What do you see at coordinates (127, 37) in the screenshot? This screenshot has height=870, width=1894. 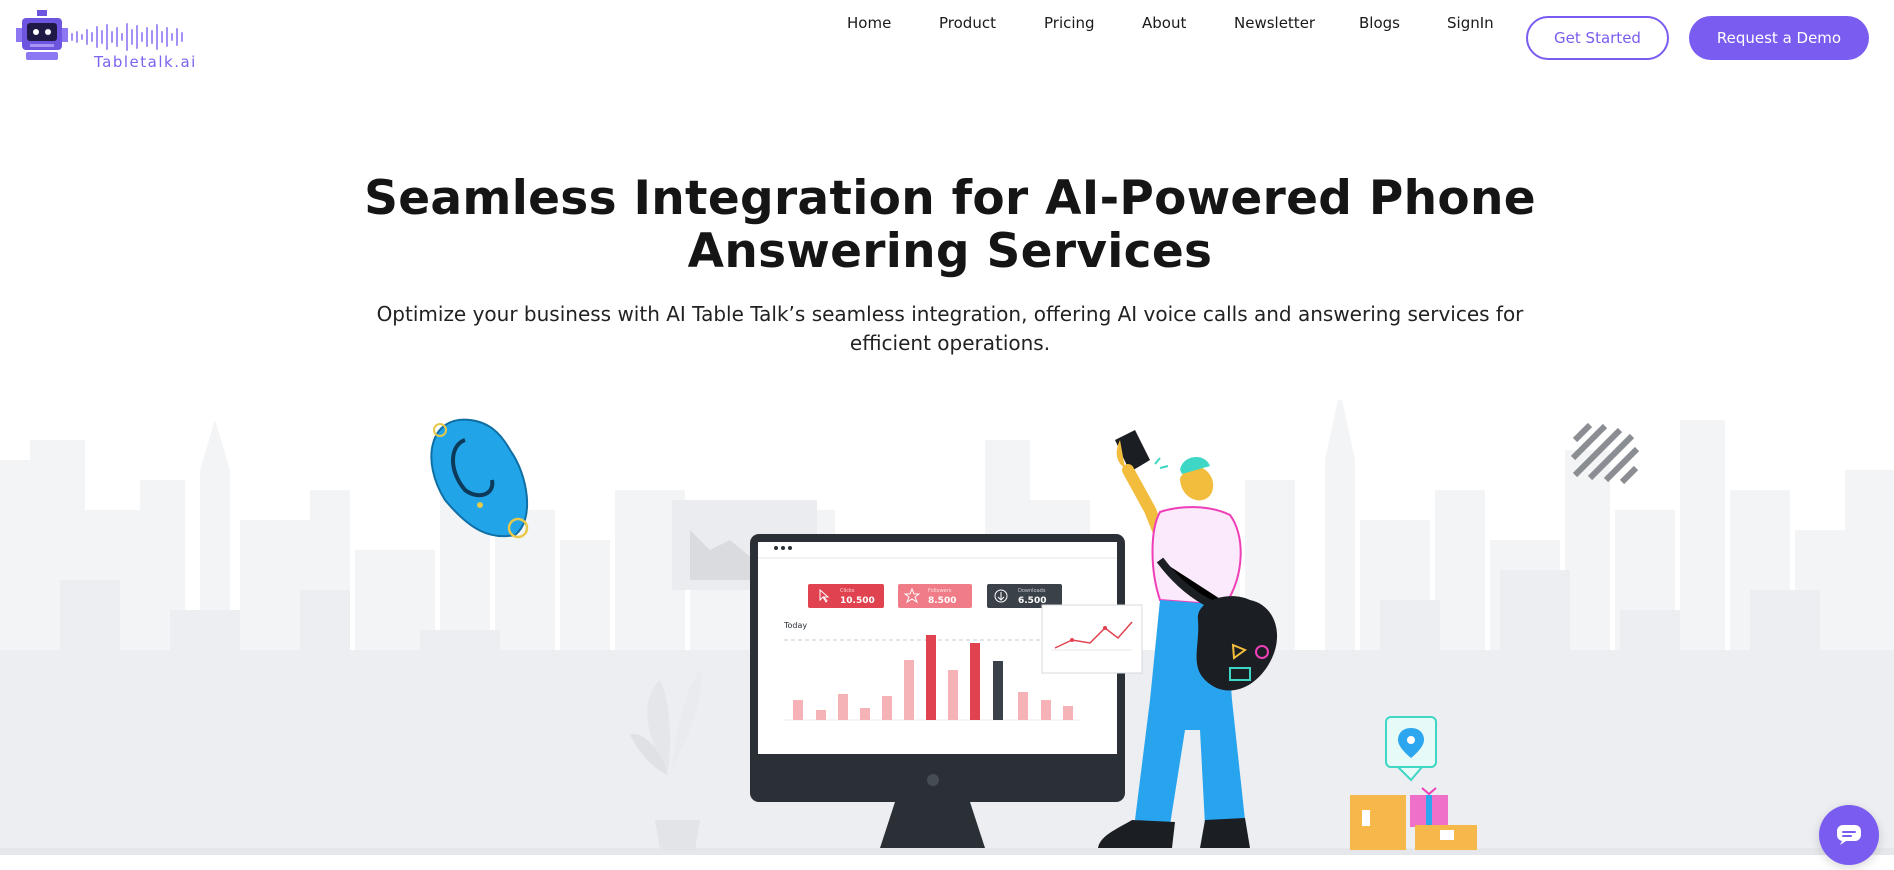 I see `soundwave-icon` at bounding box center [127, 37].